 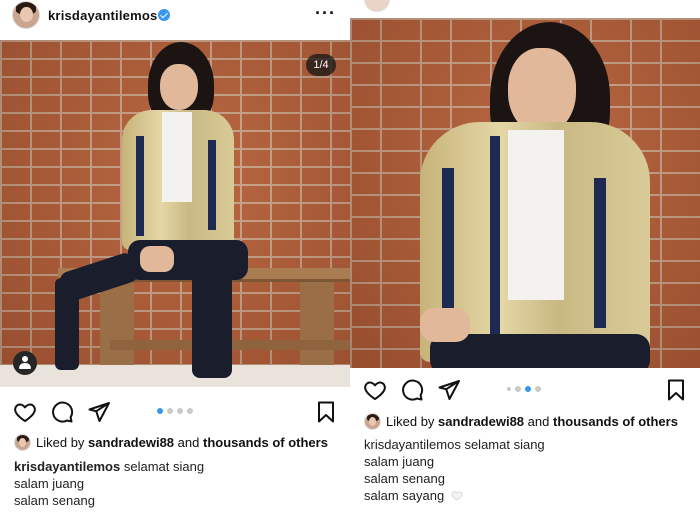 What do you see at coordinates (102, 15) in the screenshot?
I see `header-username: krisdayantilemos` at bounding box center [102, 15].